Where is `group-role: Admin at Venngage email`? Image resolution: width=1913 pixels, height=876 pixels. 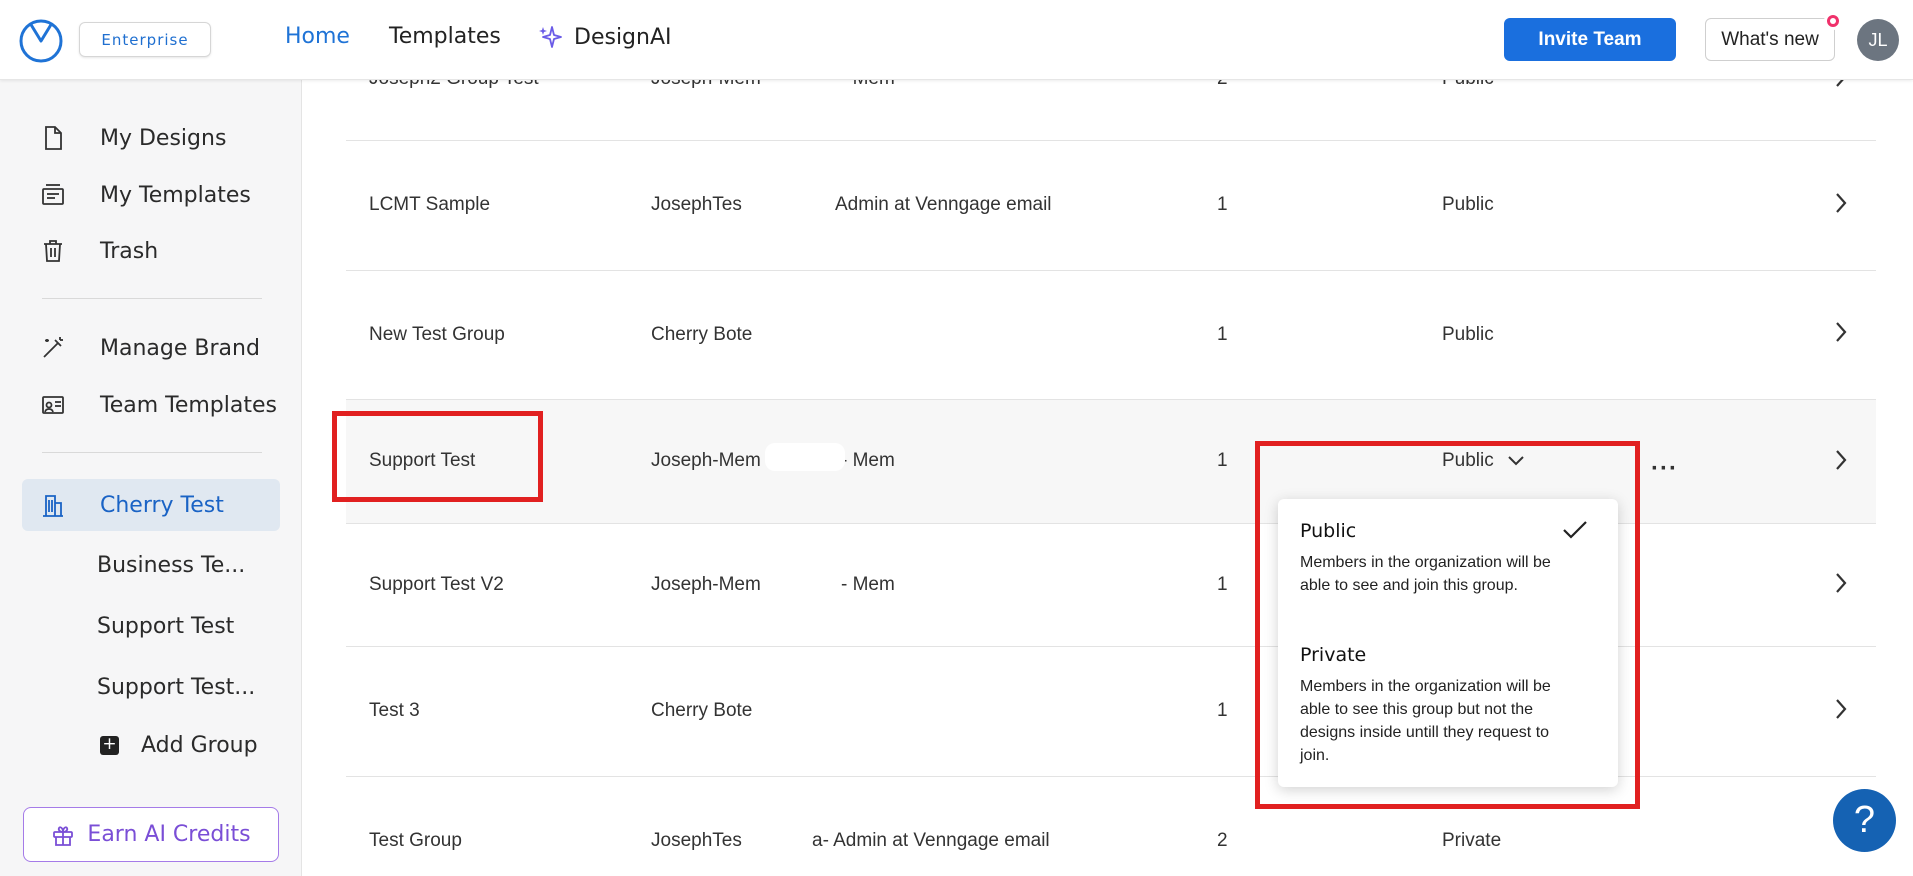 group-role: Admin at Venngage email is located at coordinates (943, 204).